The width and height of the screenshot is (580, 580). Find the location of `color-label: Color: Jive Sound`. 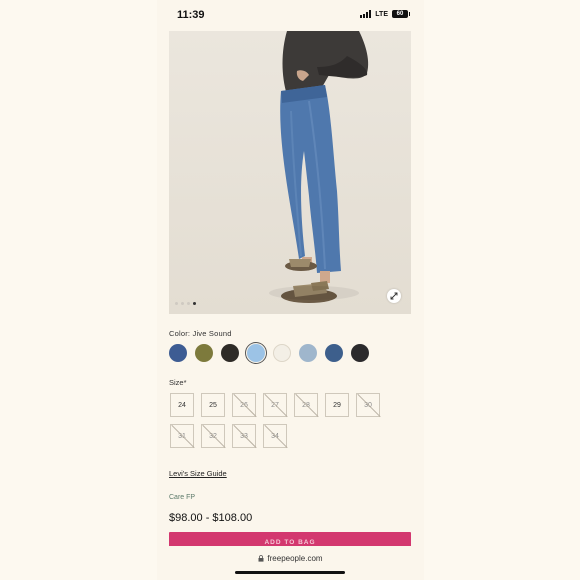

color-label: Color: Jive Sound is located at coordinates (200, 333).